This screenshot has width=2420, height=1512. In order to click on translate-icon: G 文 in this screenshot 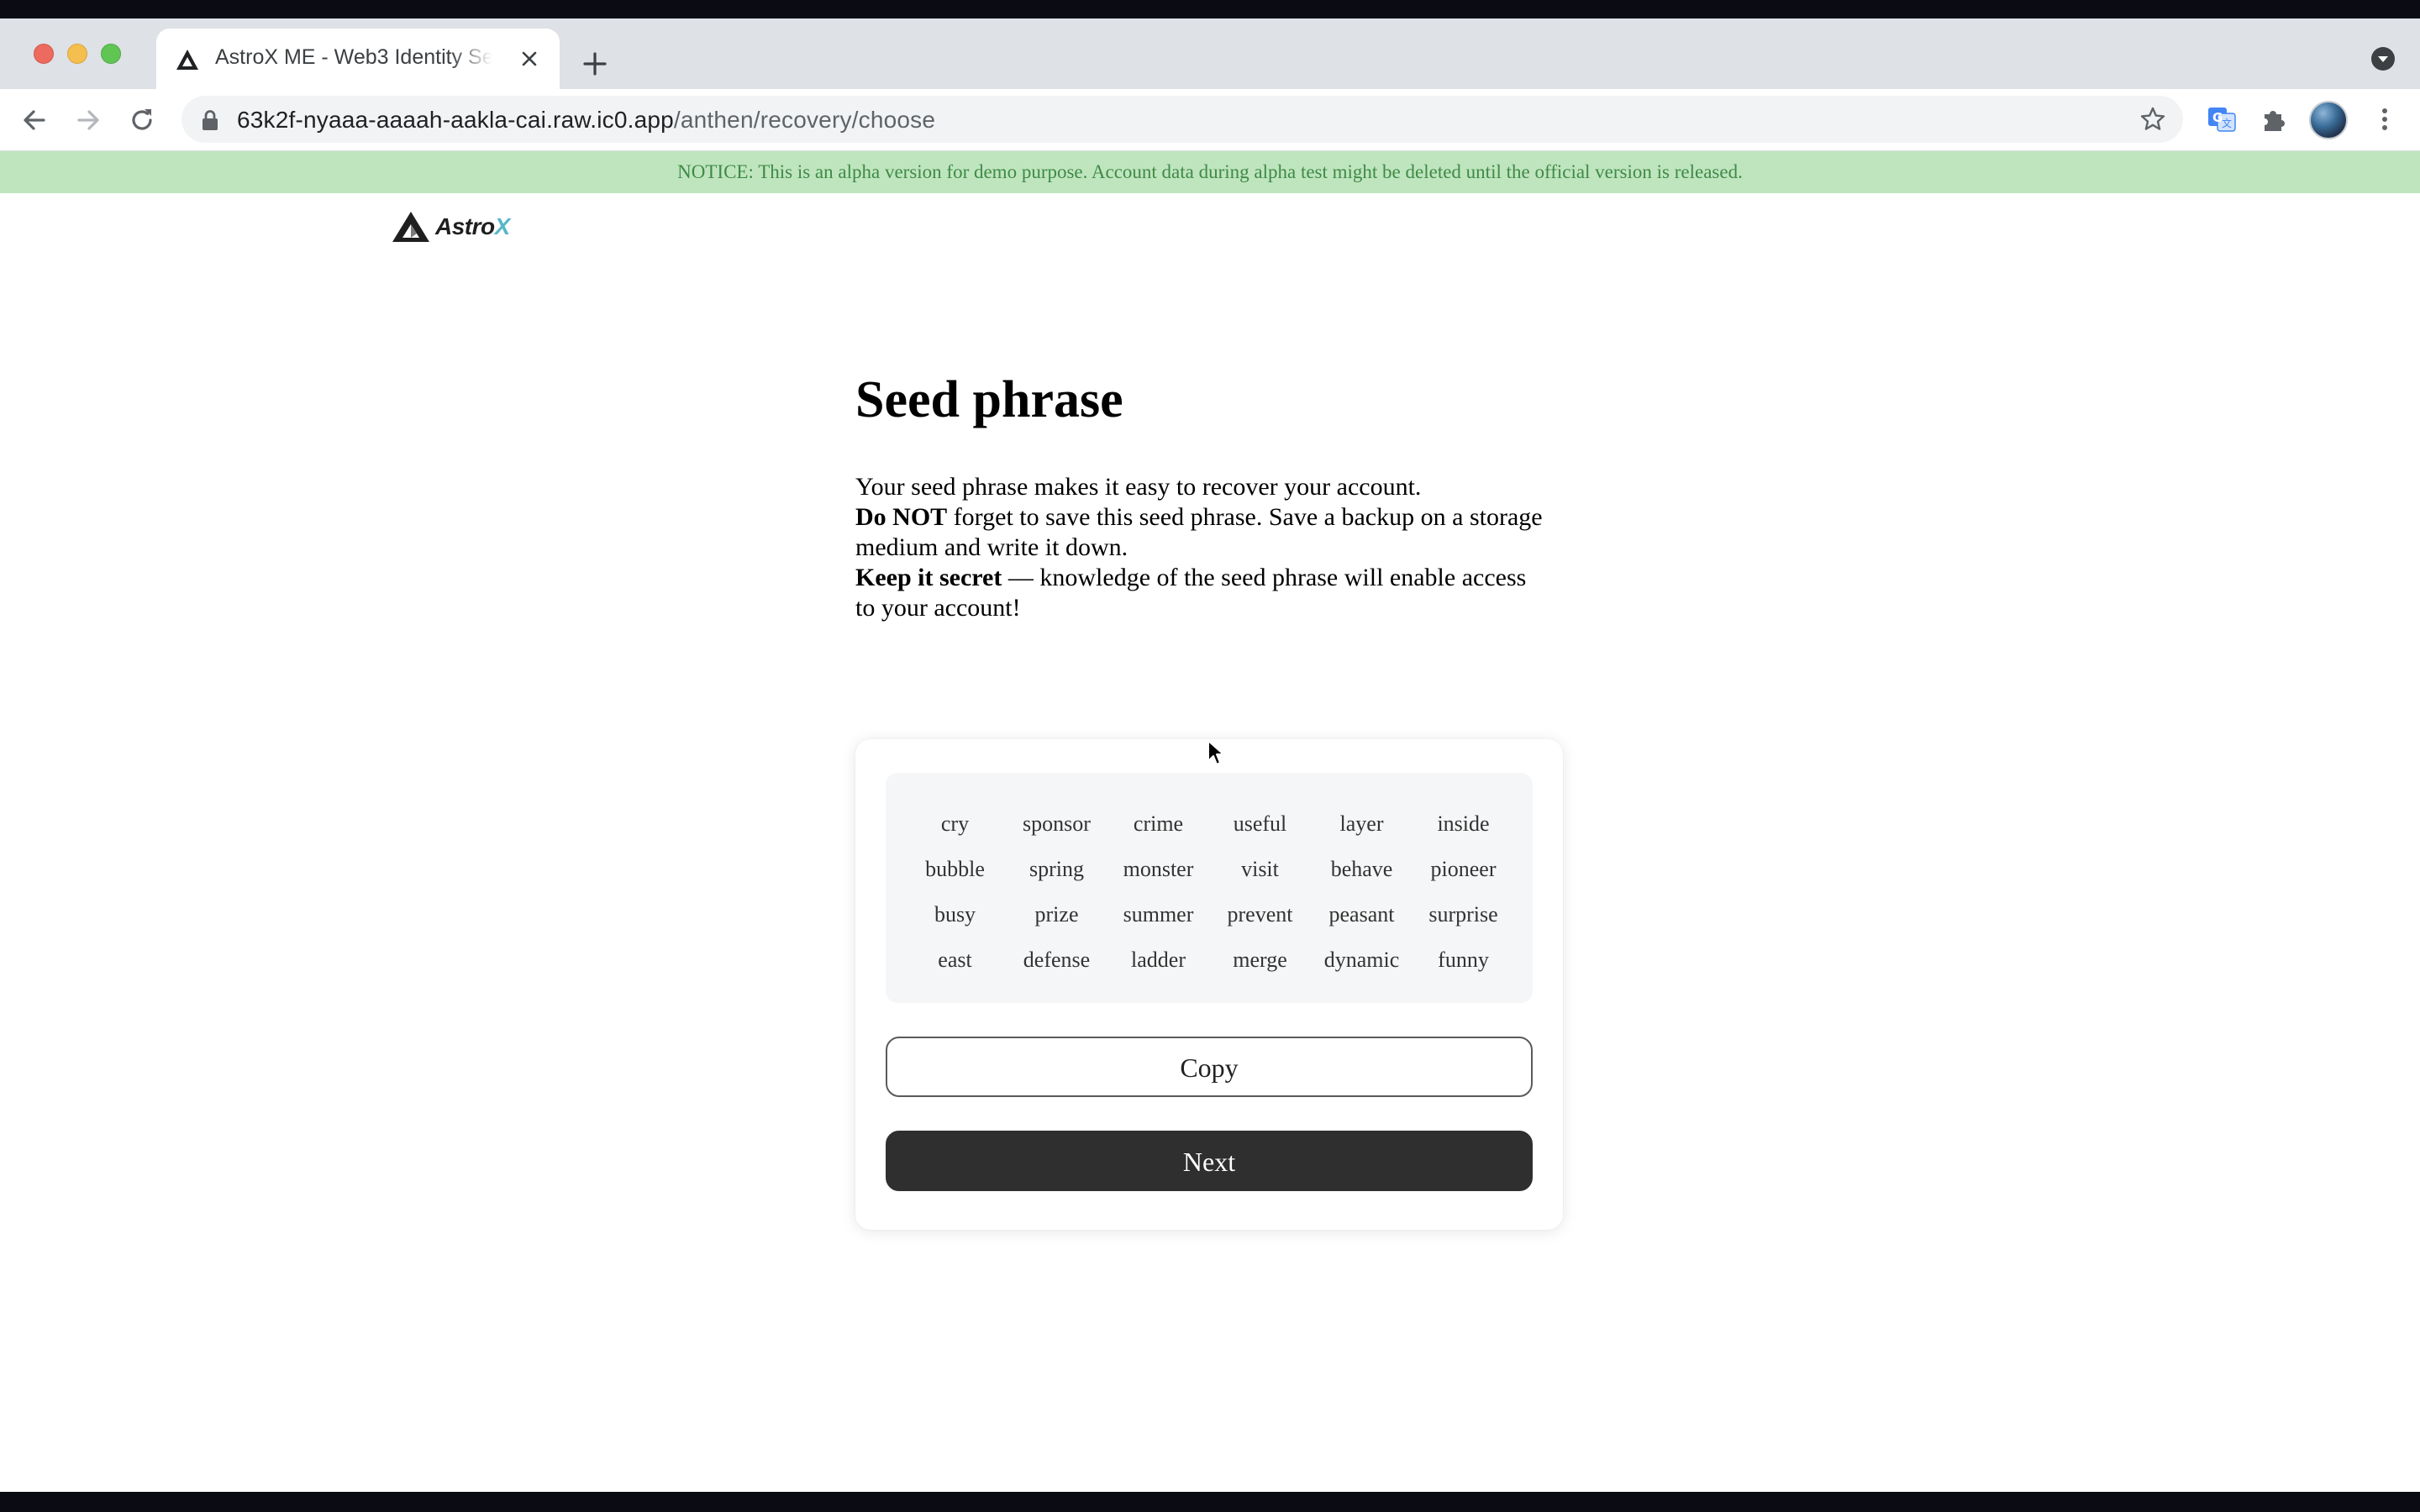, I will do `click(2221, 119)`.